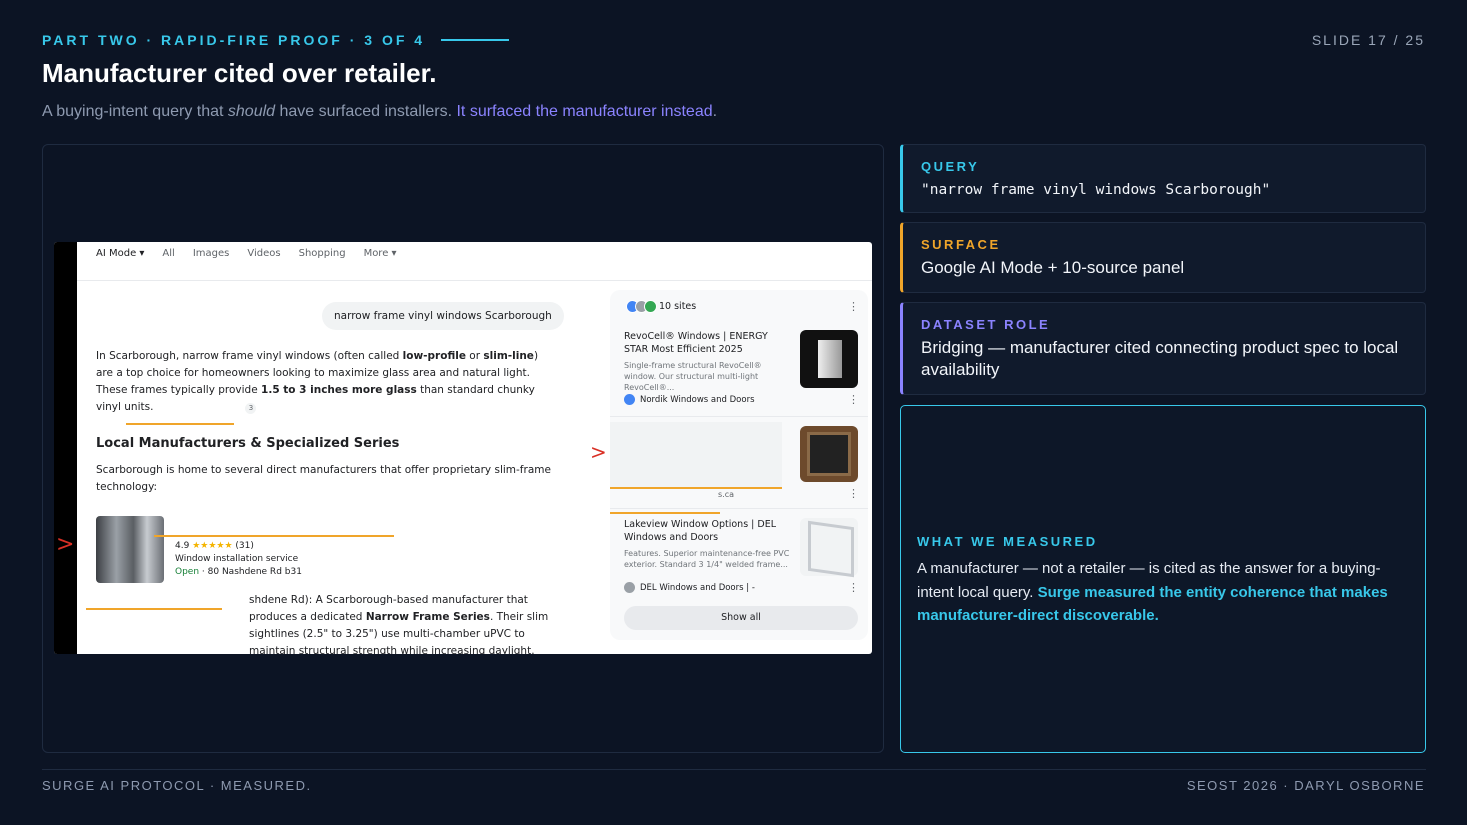 The image size is (1467, 825). I want to click on tab-shopping: Shopping, so click(322, 253).